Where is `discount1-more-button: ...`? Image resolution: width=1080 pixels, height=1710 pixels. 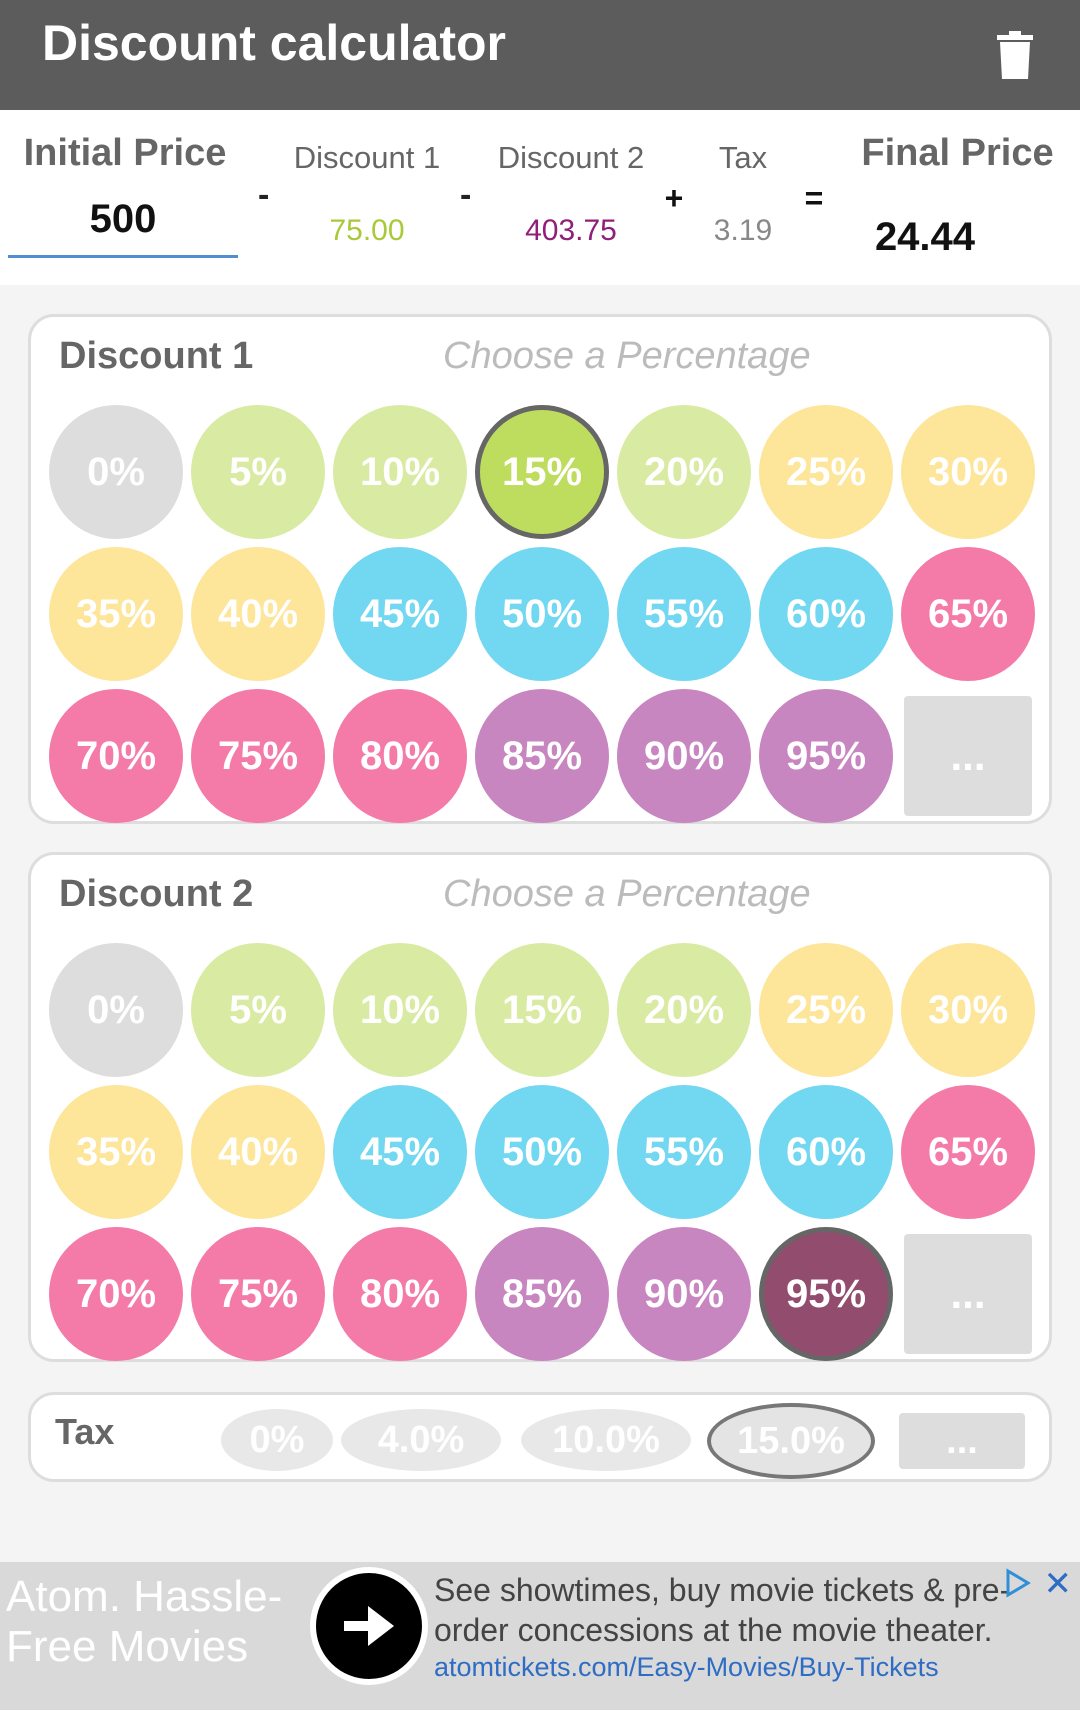
discount1-more-button: ... is located at coordinates (968, 756).